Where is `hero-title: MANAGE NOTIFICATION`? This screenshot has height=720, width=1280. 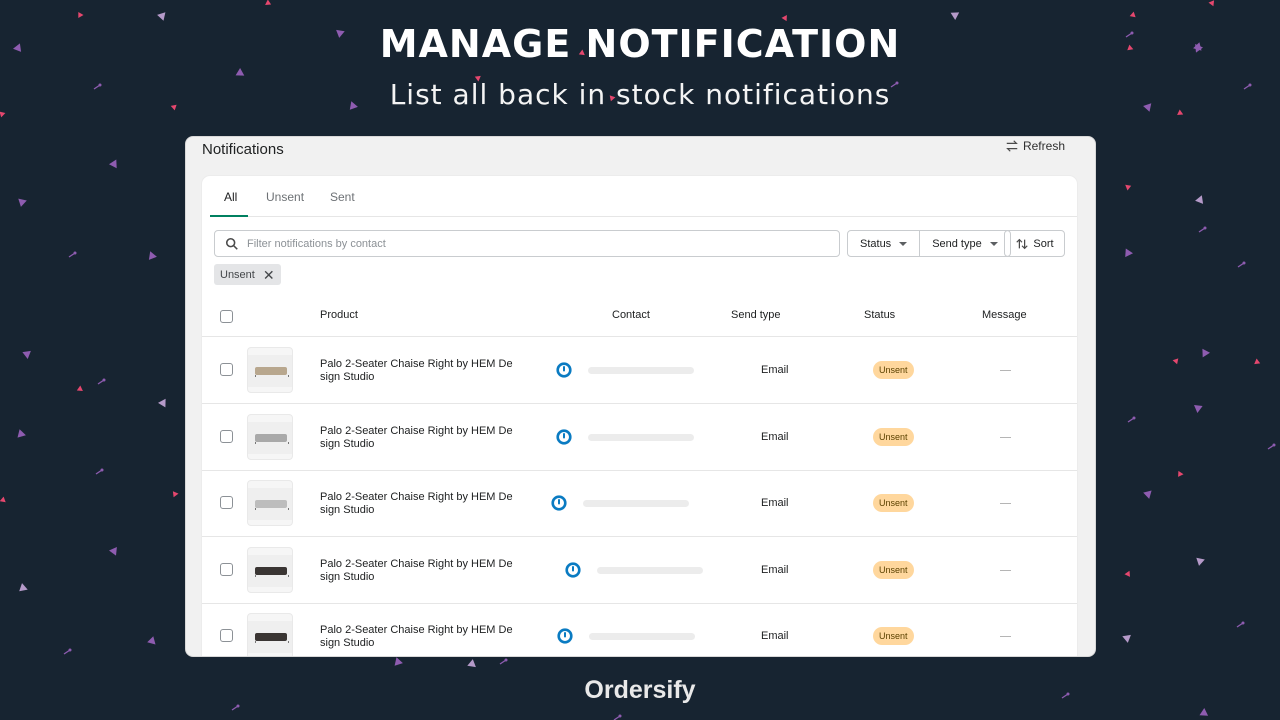 hero-title: MANAGE NOTIFICATION is located at coordinates (640, 44).